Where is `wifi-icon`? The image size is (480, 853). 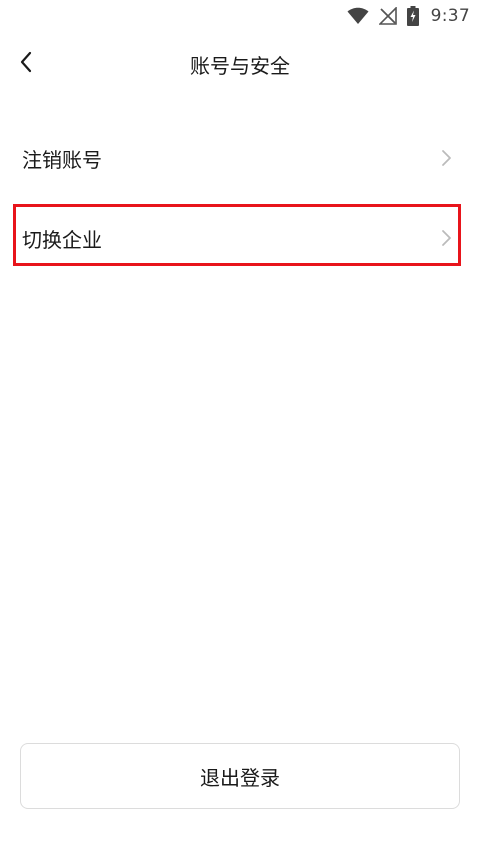
wifi-icon is located at coordinates (358, 16).